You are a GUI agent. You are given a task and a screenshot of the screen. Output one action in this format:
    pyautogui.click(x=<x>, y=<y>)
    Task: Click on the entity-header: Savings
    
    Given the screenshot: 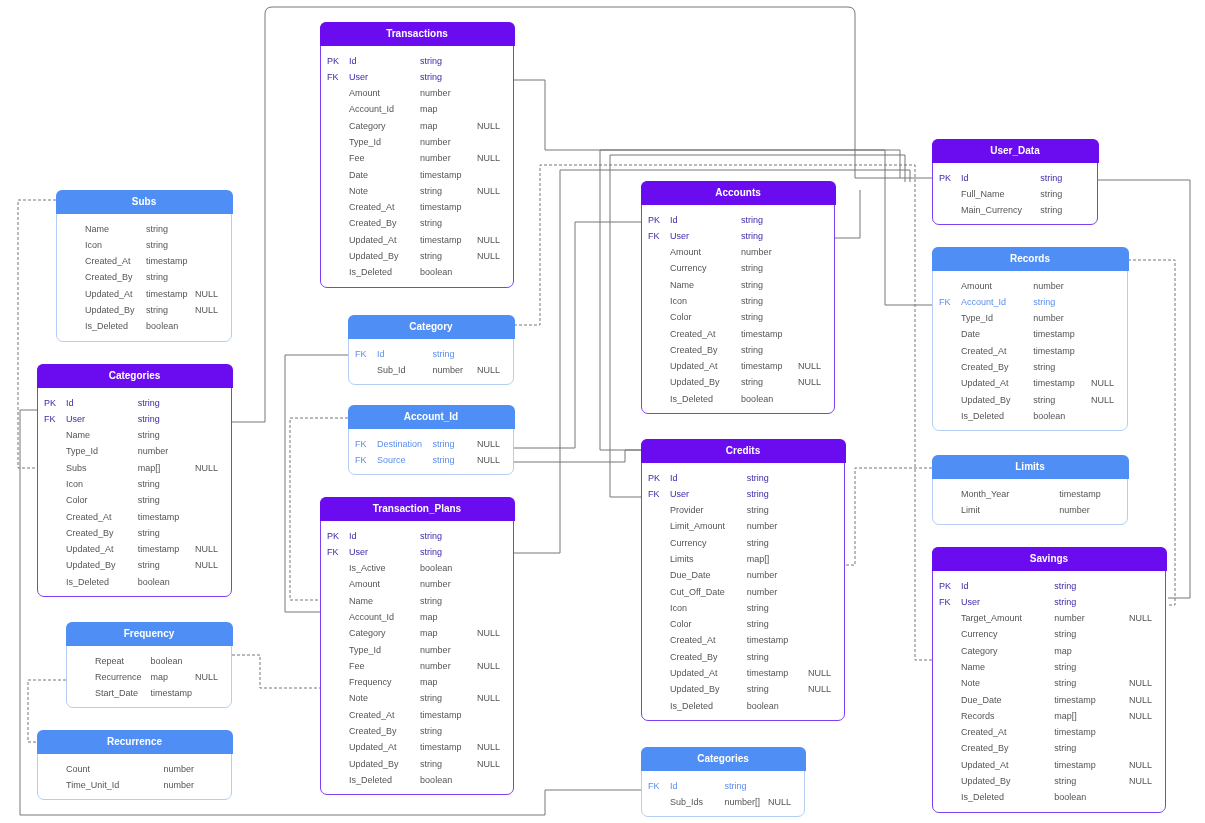 What is the action you would take?
    pyautogui.click(x=1049, y=558)
    